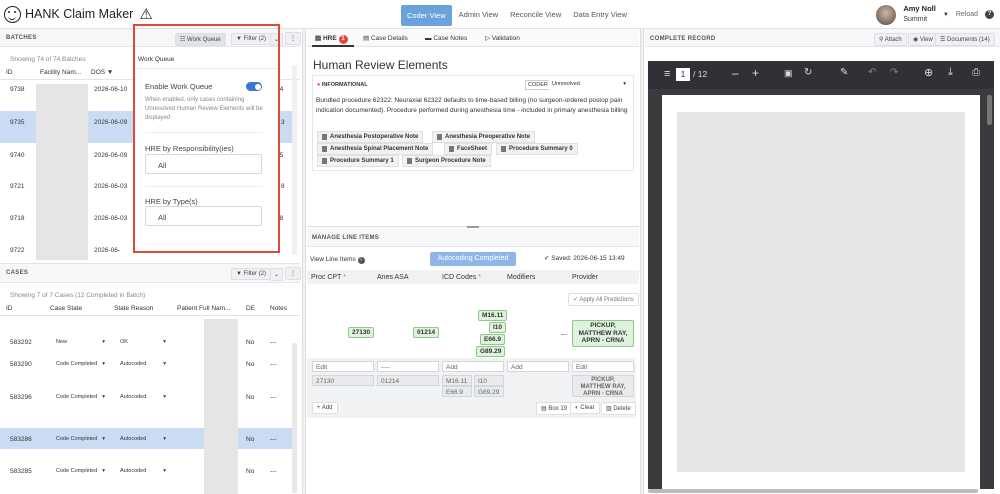  Describe the element at coordinates (278, 308) in the screenshot. I see `col-notes: Notes` at that location.